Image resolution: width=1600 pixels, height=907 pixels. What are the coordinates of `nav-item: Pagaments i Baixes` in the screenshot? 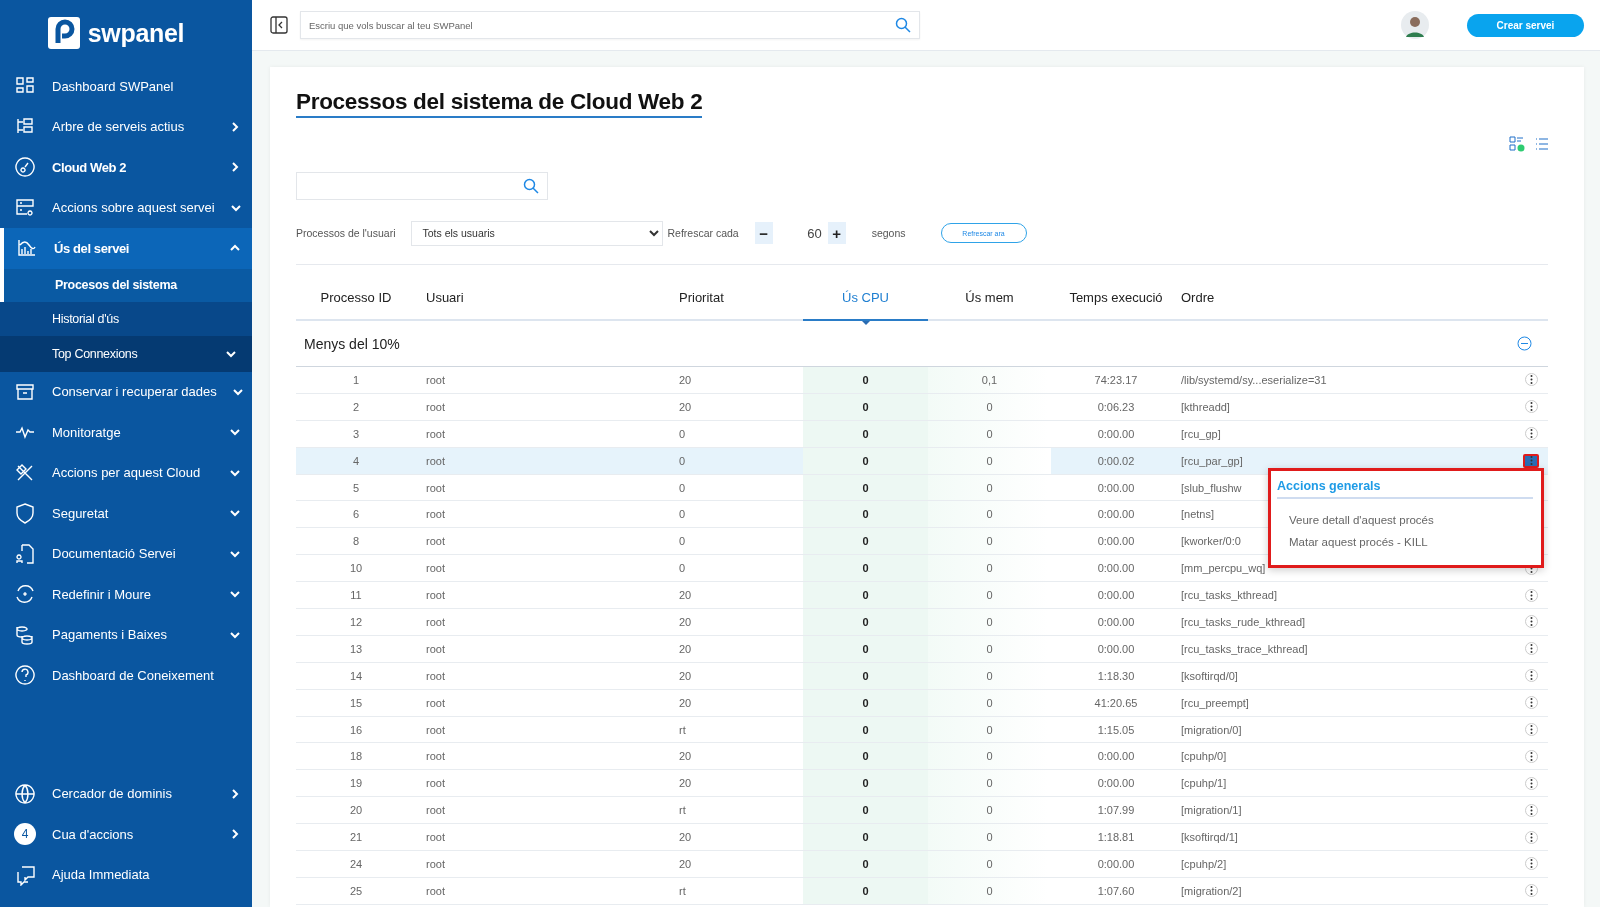 It's located at (126, 634).